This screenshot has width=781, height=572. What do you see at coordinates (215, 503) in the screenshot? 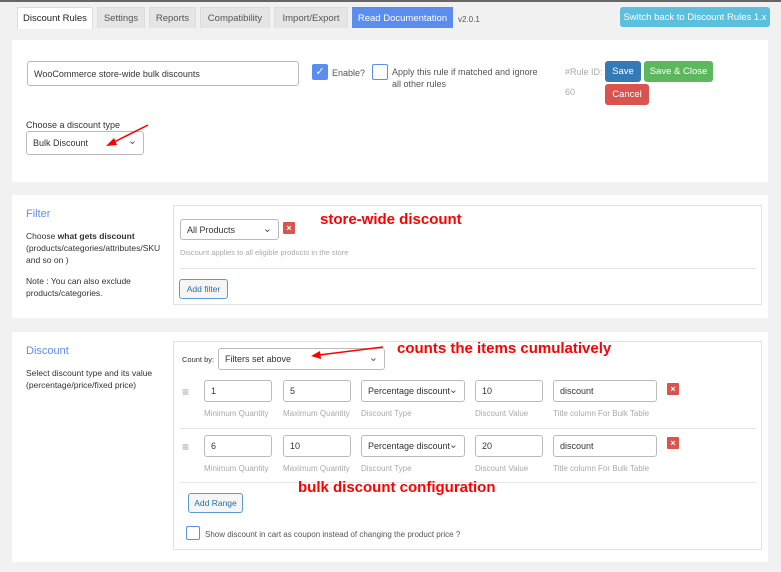
I see `add-range-button: Add Range` at bounding box center [215, 503].